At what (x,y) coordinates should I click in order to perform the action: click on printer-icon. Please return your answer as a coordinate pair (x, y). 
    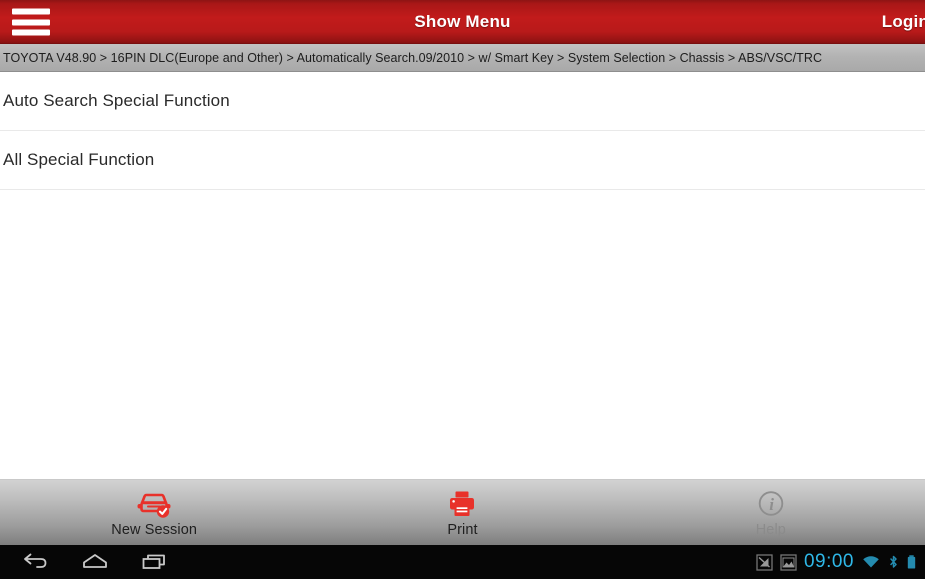
    Looking at the image, I should click on (462, 504).